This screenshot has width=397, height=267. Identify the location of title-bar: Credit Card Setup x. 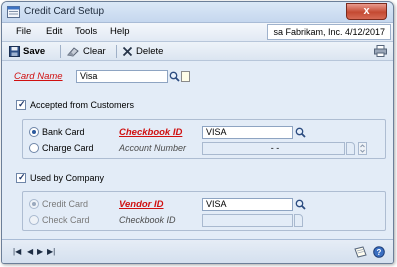
(197, 12).